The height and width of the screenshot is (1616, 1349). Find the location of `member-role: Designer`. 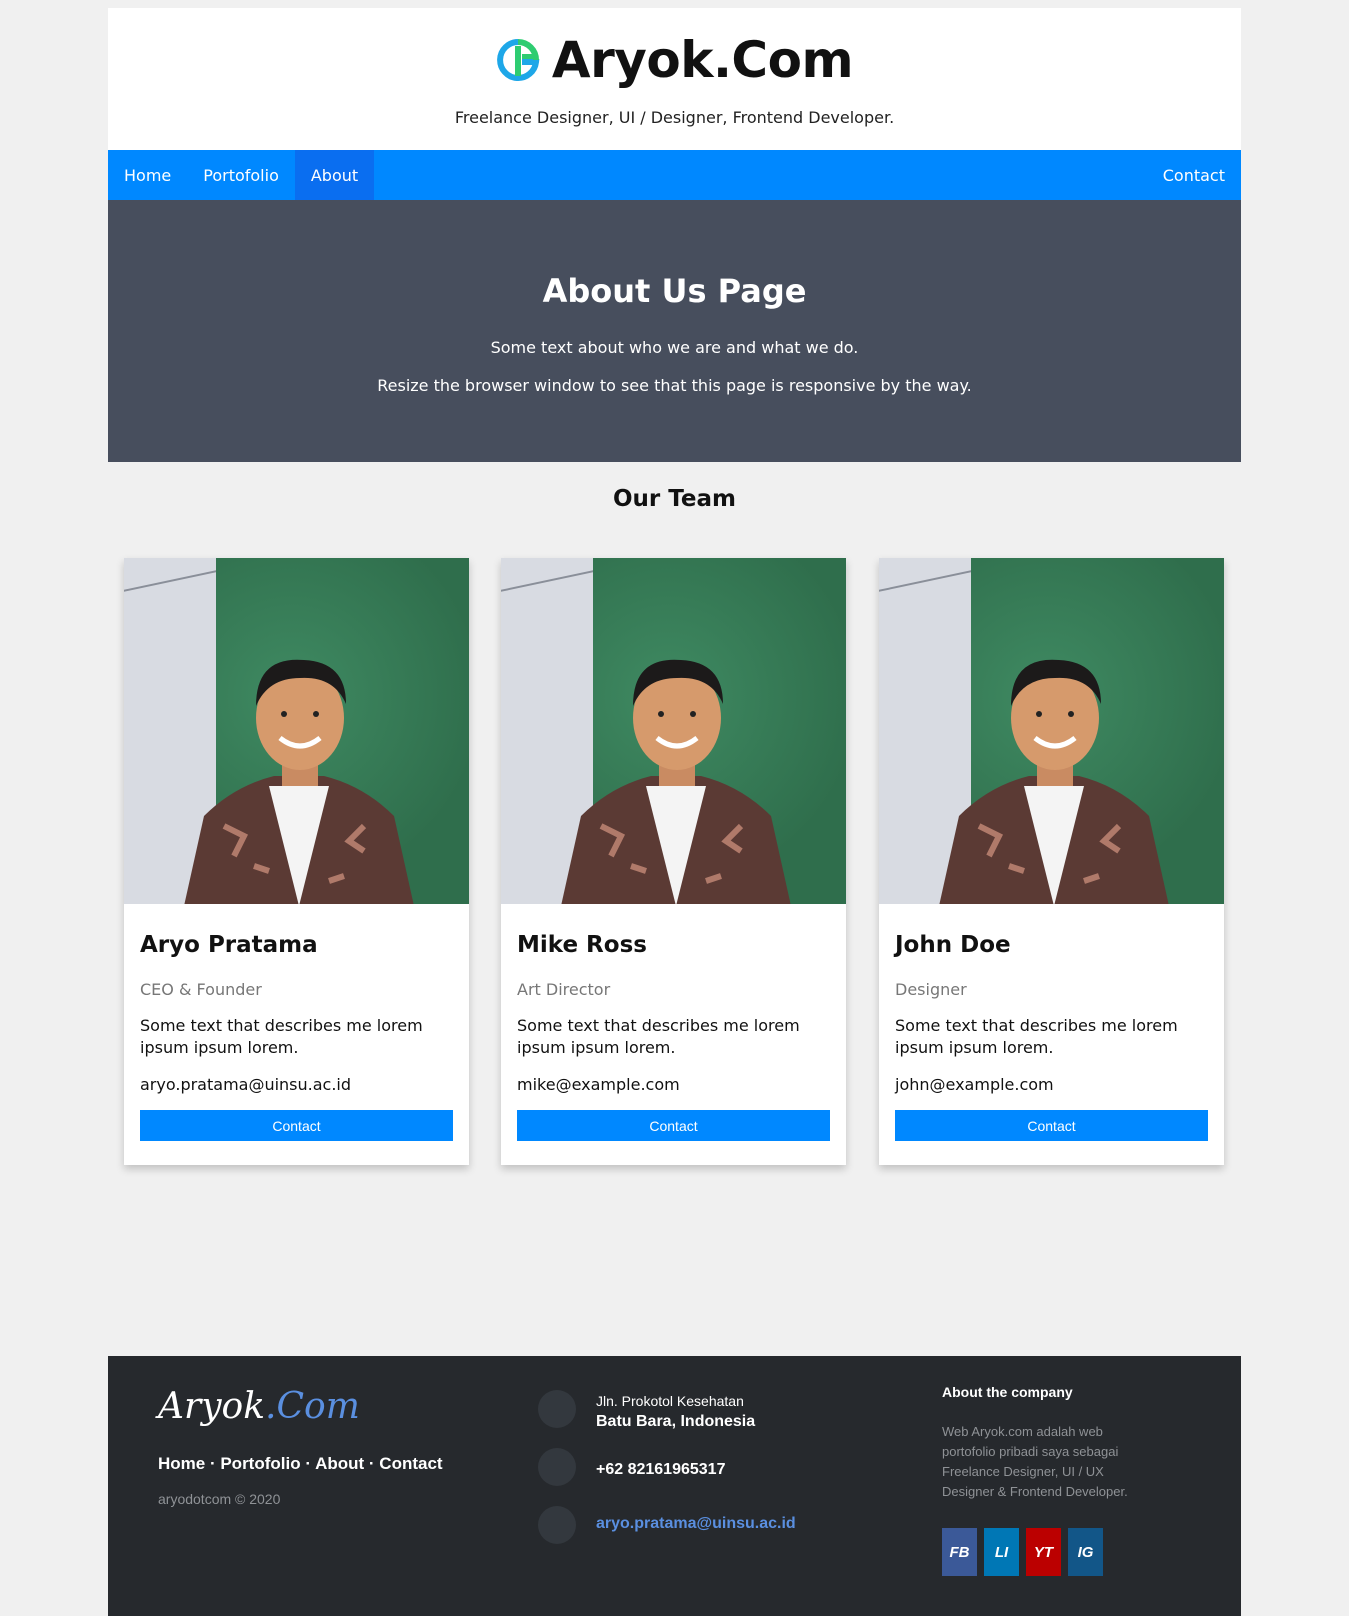

member-role: Designer is located at coordinates (931, 989).